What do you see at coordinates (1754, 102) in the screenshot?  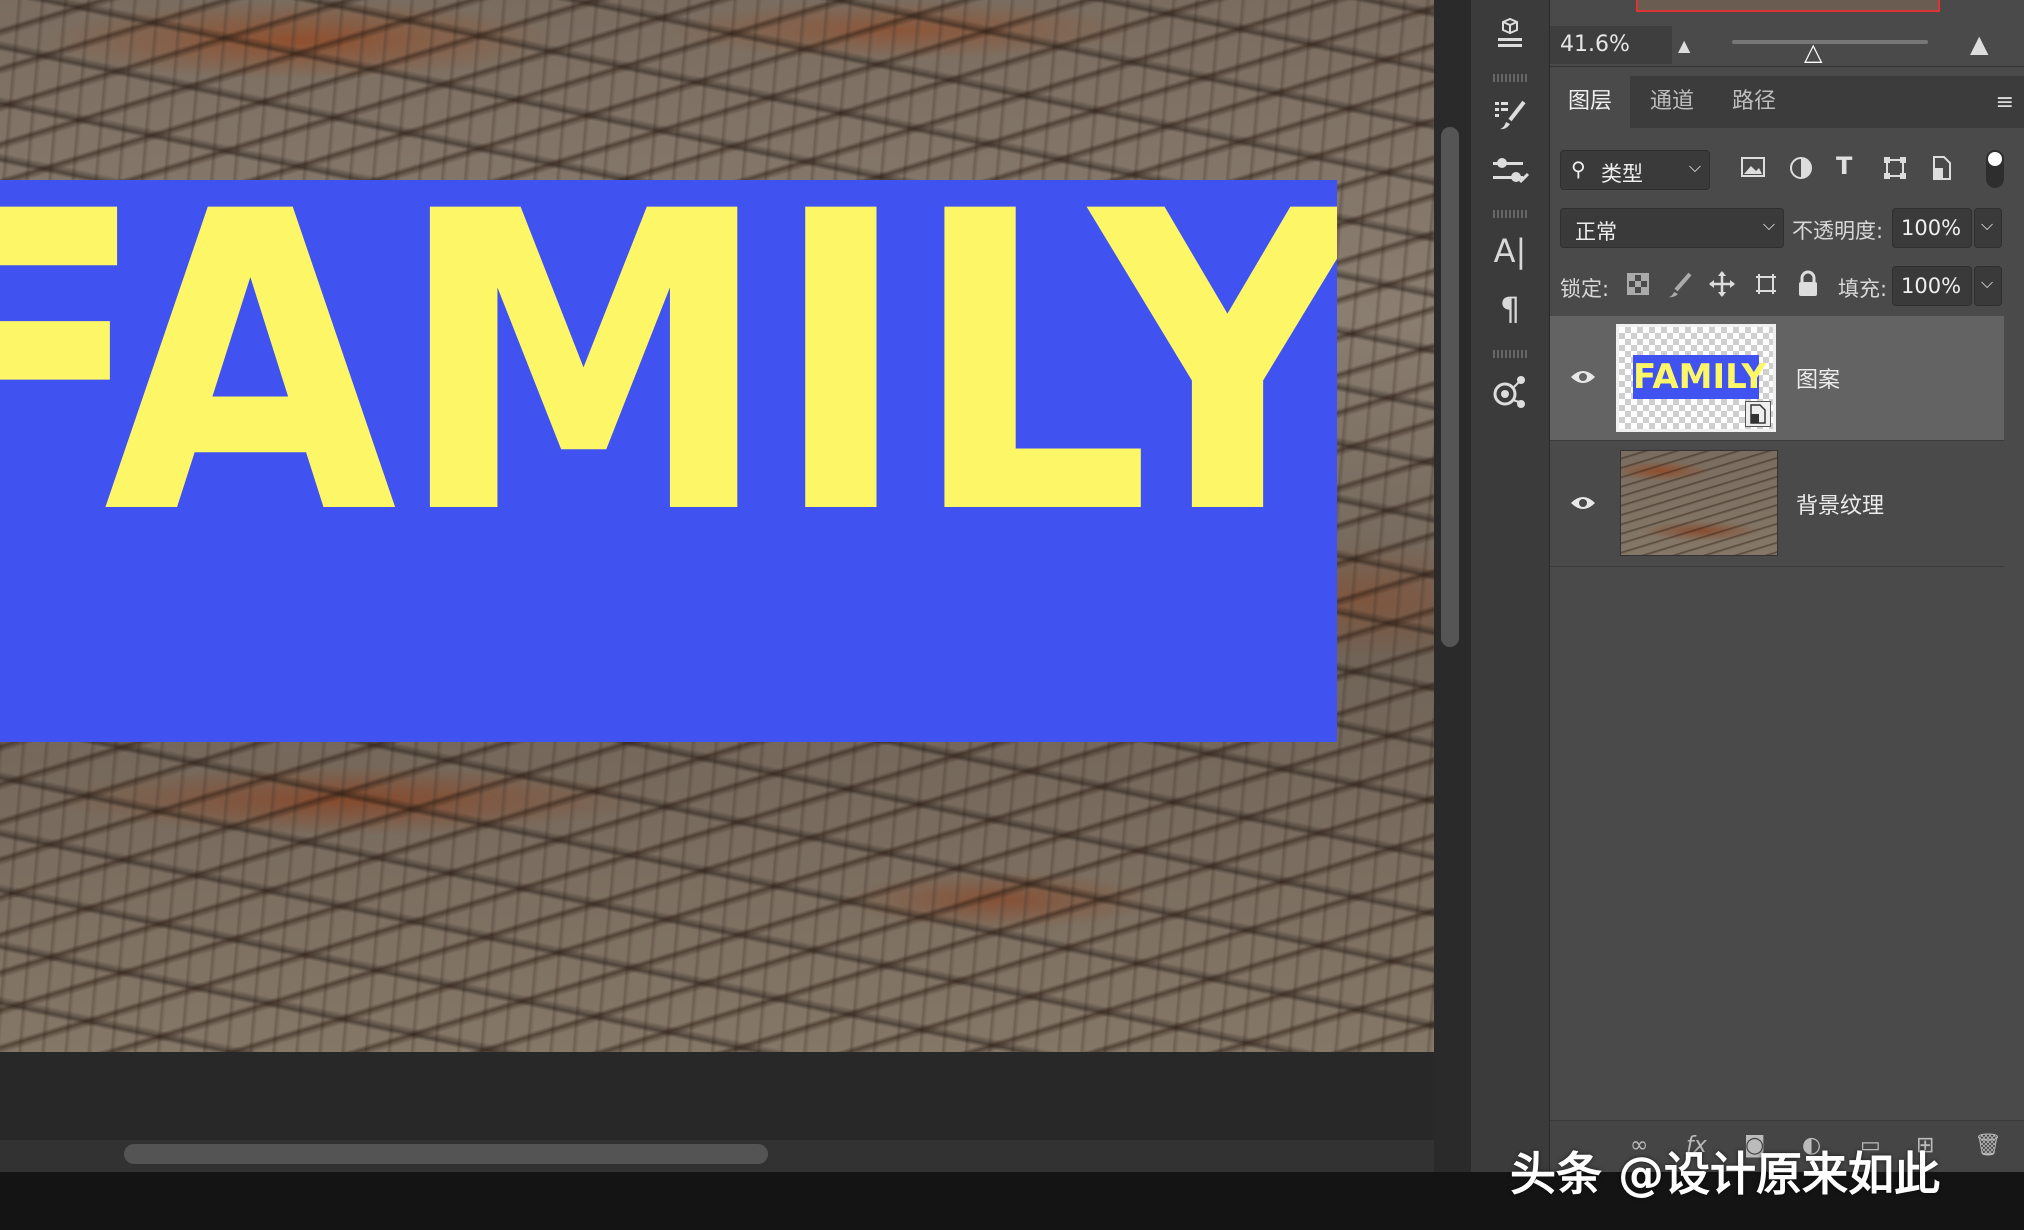 I see `tab-paths: 路径` at bounding box center [1754, 102].